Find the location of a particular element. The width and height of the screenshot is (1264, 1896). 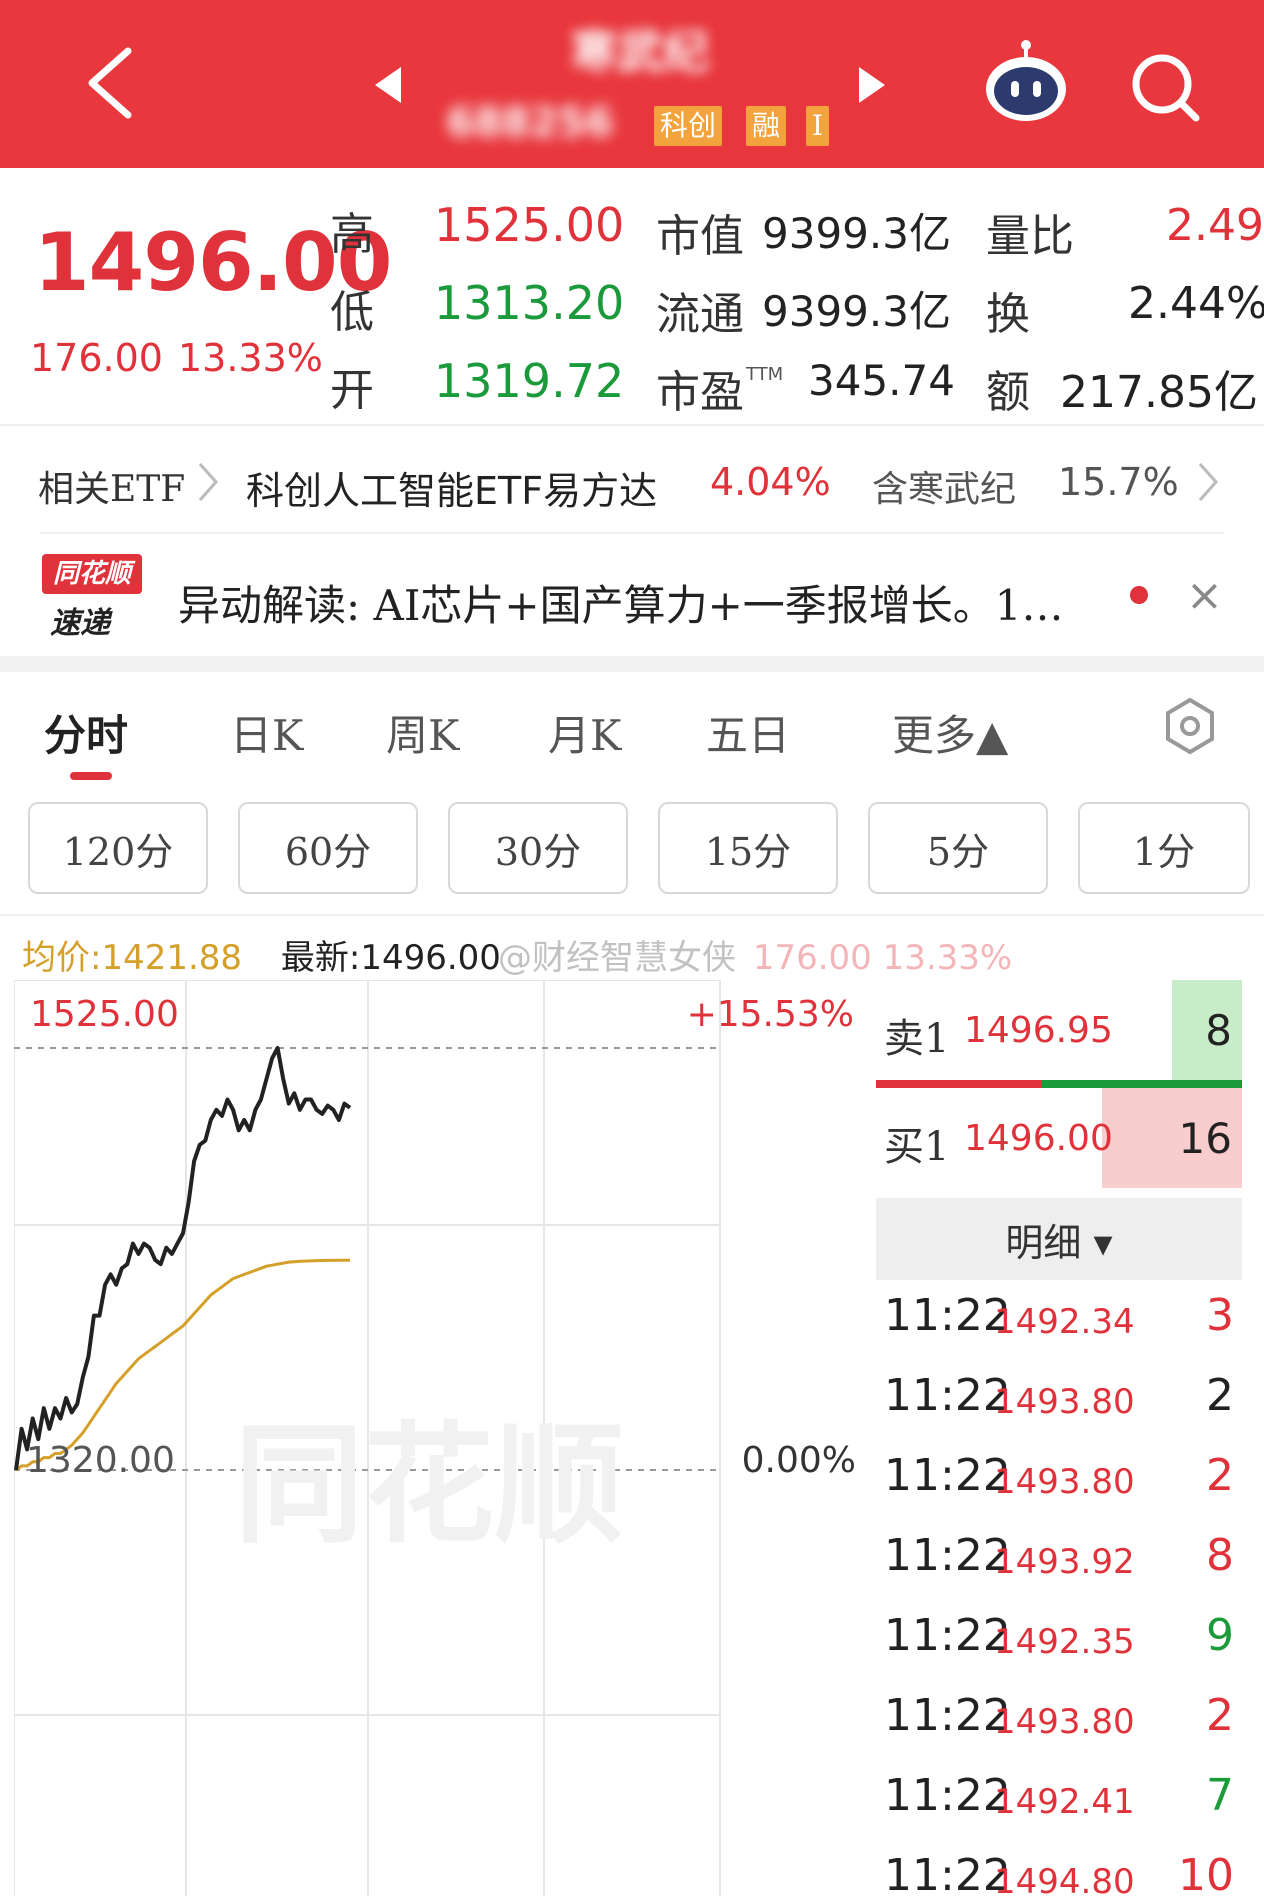

open-label: 开 is located at coordinates (352, 390).